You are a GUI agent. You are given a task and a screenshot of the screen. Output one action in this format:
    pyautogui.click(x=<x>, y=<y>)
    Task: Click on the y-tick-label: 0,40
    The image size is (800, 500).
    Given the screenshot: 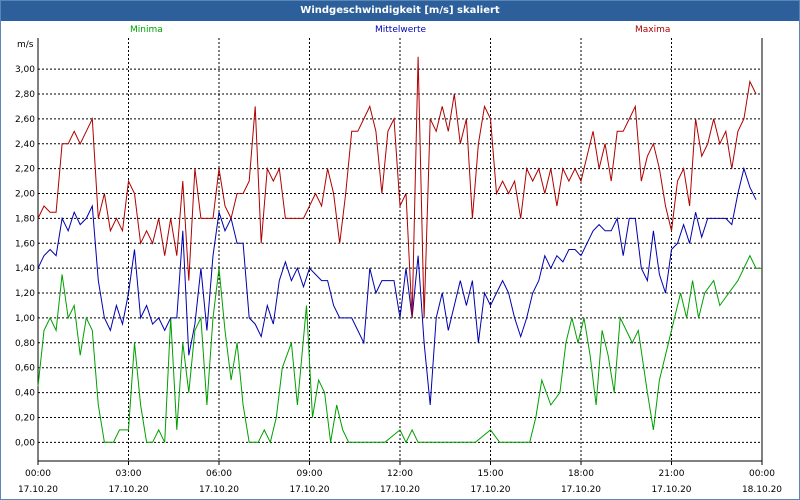 What is the action you would take?
    pyautogui.click(x=25, y=394)
    